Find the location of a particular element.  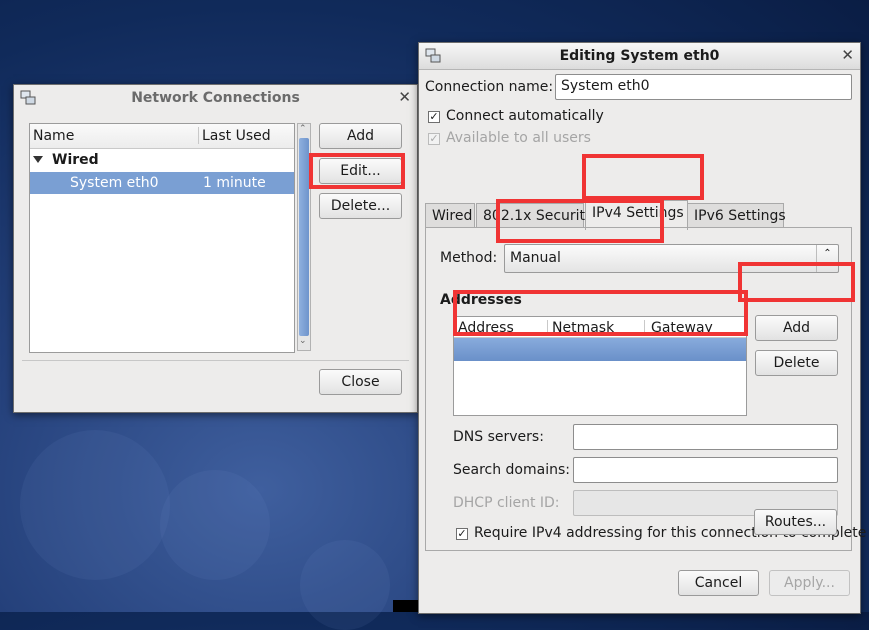

addresses-table: Address Netmask Gateway is located at coordinates (600, 366).